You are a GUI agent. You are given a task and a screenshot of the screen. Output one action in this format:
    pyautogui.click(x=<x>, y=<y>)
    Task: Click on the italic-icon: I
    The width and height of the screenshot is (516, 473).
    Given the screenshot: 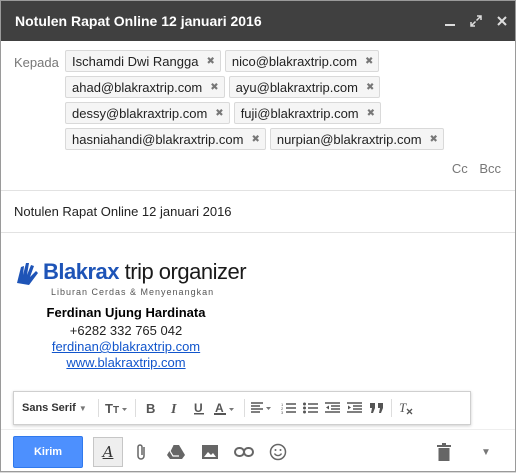 What is the action you would take?
    pyautogui.click(x=175, y=408)
    